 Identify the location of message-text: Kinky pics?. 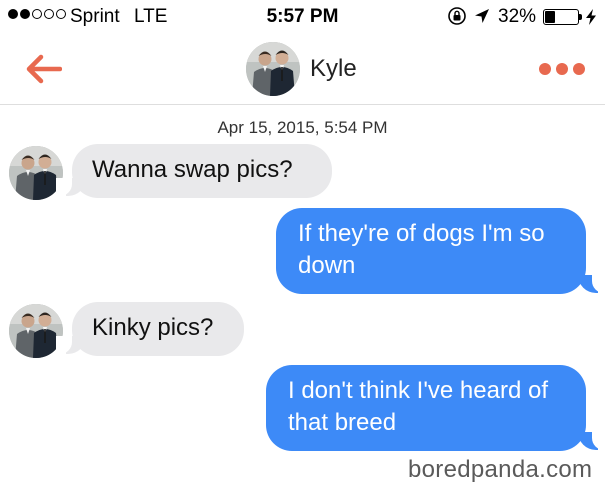
(153, 327).